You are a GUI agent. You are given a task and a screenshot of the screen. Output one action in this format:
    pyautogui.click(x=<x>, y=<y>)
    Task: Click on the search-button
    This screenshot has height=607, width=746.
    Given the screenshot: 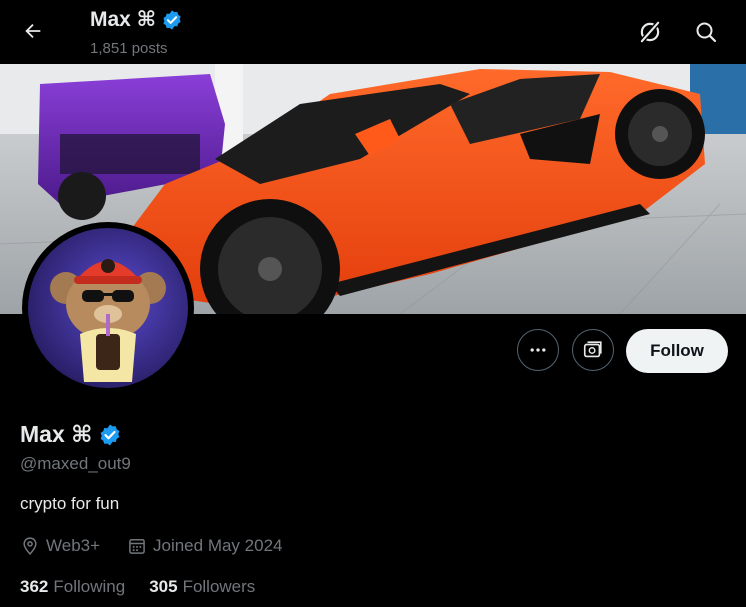 What is the action you would take?
    pyautogui.click(x=706, y=32)
    